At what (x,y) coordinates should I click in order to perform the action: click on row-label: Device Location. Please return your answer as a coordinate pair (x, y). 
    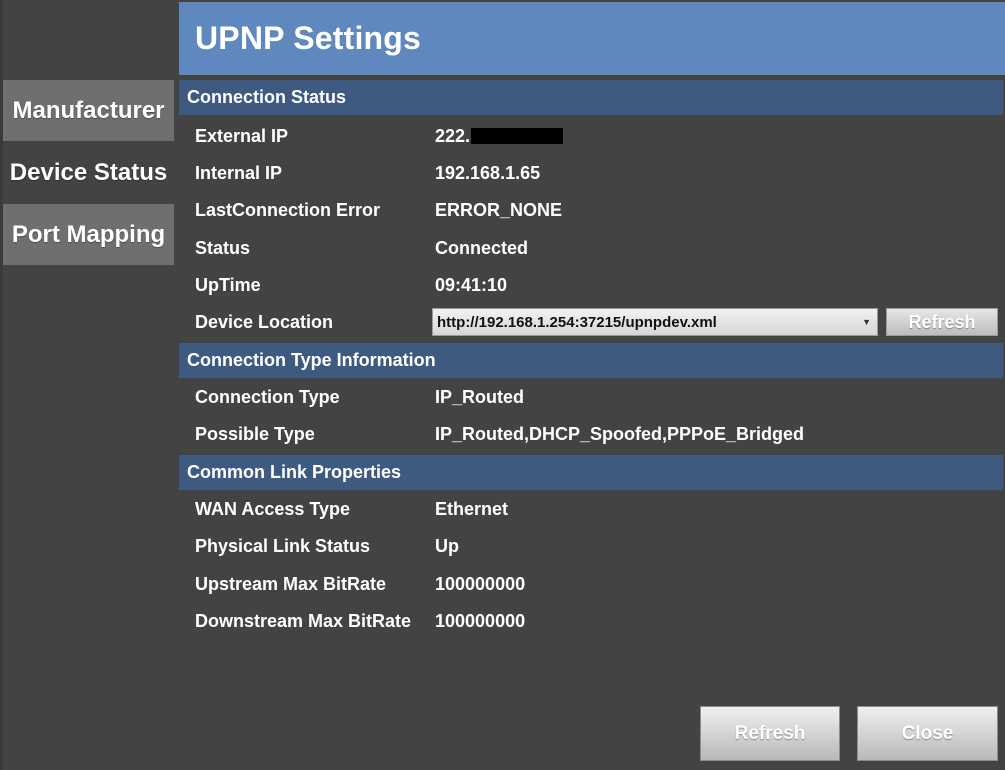
    Looking at the image, I should click on (264, 322).